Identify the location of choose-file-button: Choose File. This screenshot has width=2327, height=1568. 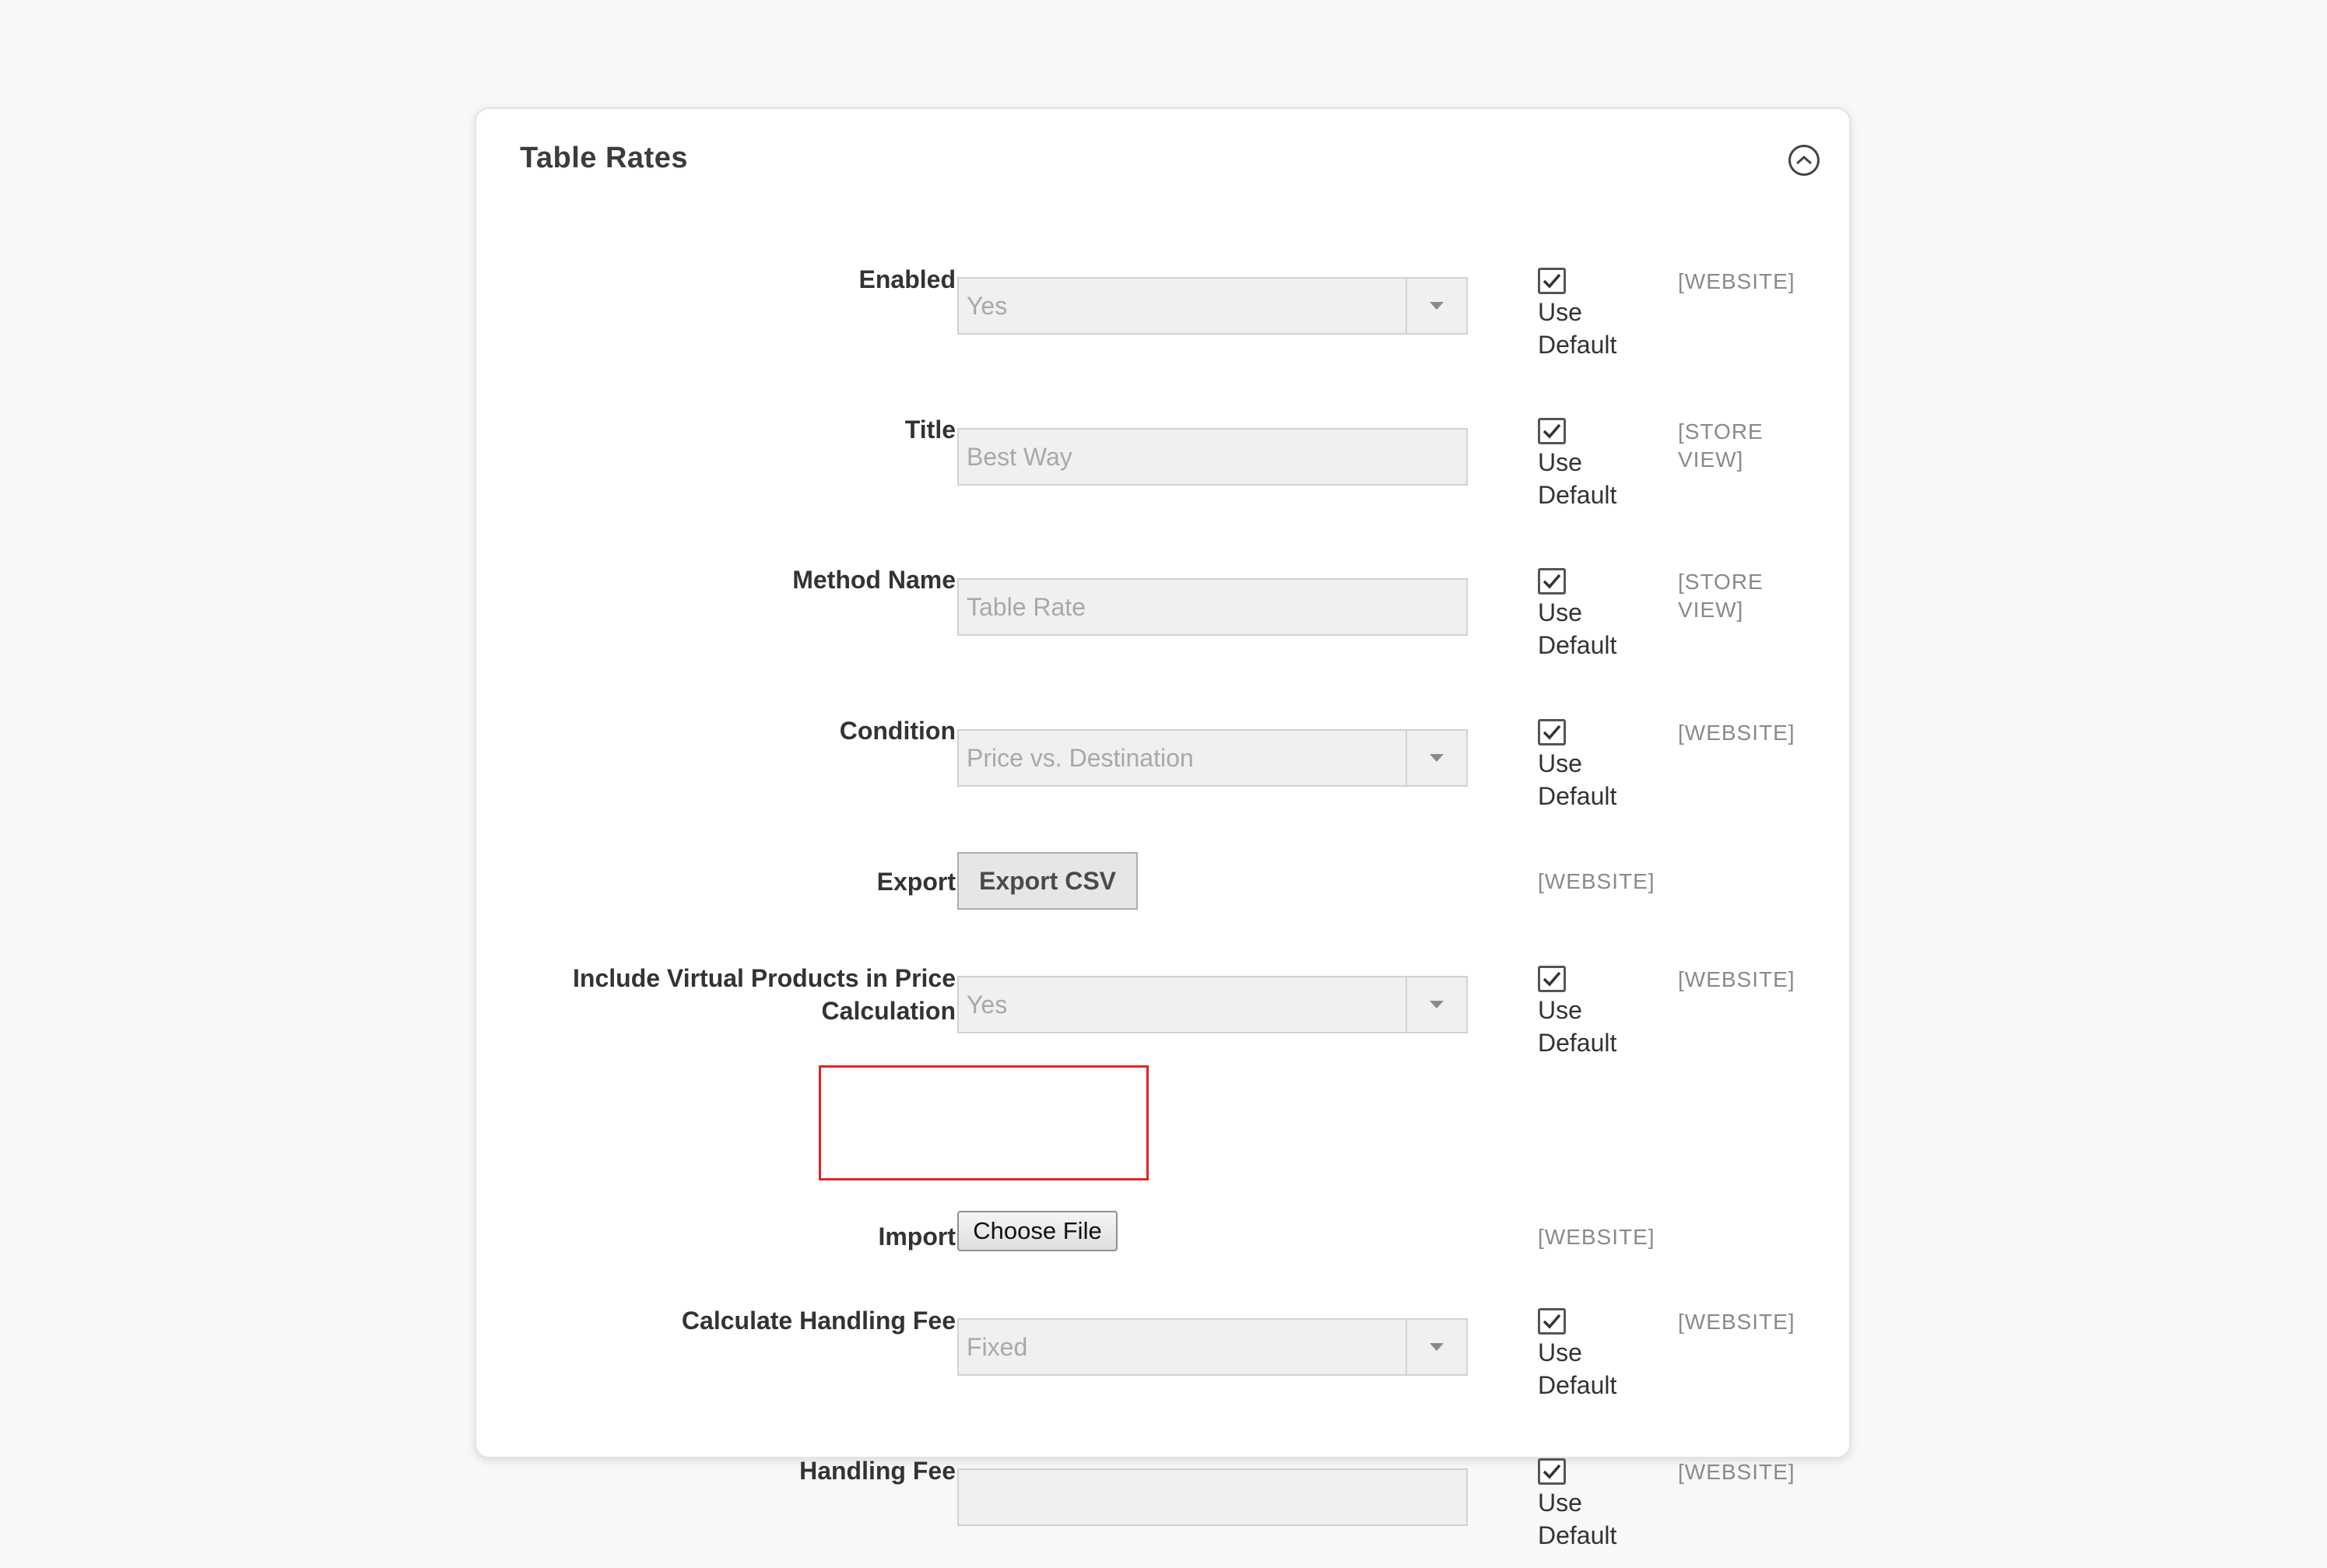
(1037, 1231).